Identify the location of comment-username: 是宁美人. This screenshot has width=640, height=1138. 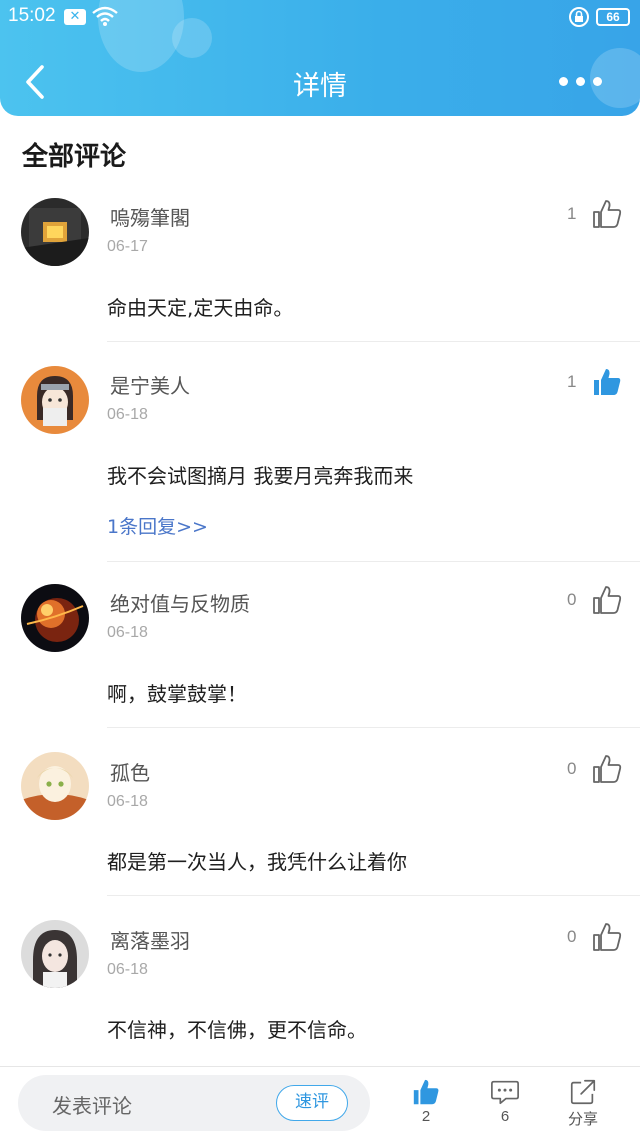
(150, 384).